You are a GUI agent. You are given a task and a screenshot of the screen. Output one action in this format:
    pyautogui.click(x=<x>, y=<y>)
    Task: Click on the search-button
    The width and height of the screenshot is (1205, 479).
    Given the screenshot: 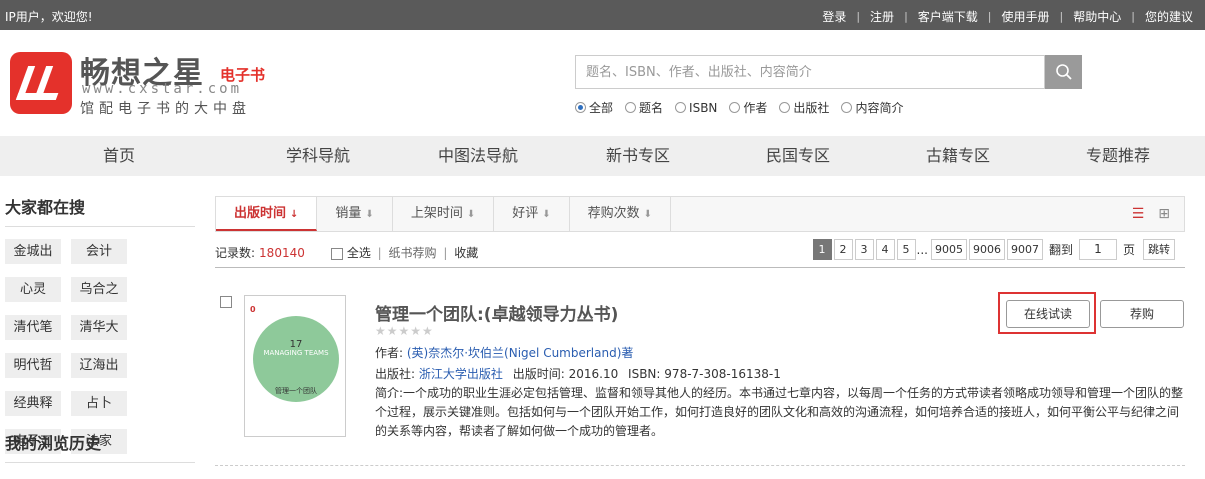 What is the action you would take?
    pyautogui.click(x=1063, y=72)
    